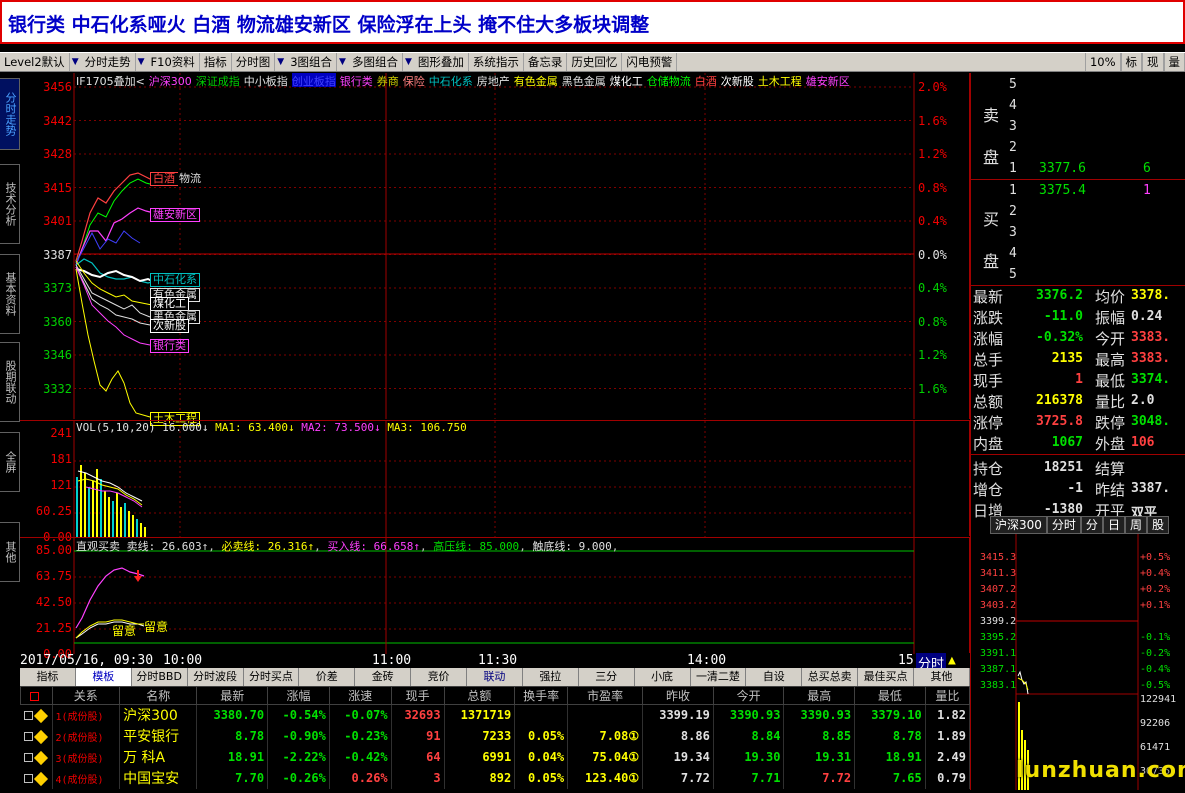 This screenshot has width=1185, height=793. What do you see at coordinates (272, 677) in the screenshot?
I see `indicator-tab-4: 分时买点` at bounding box center [272, 677].